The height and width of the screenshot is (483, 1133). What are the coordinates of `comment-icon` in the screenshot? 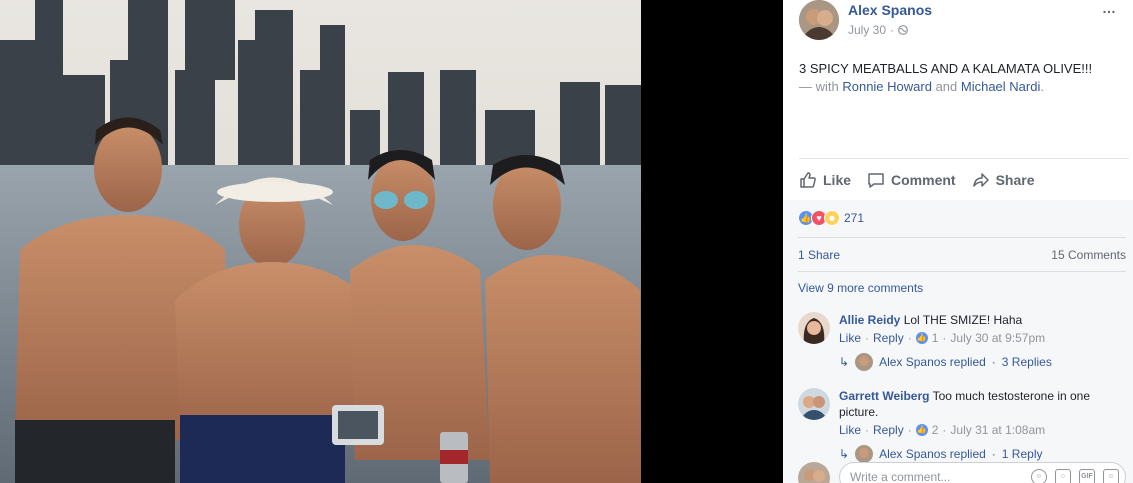 It's located at (876, 180).